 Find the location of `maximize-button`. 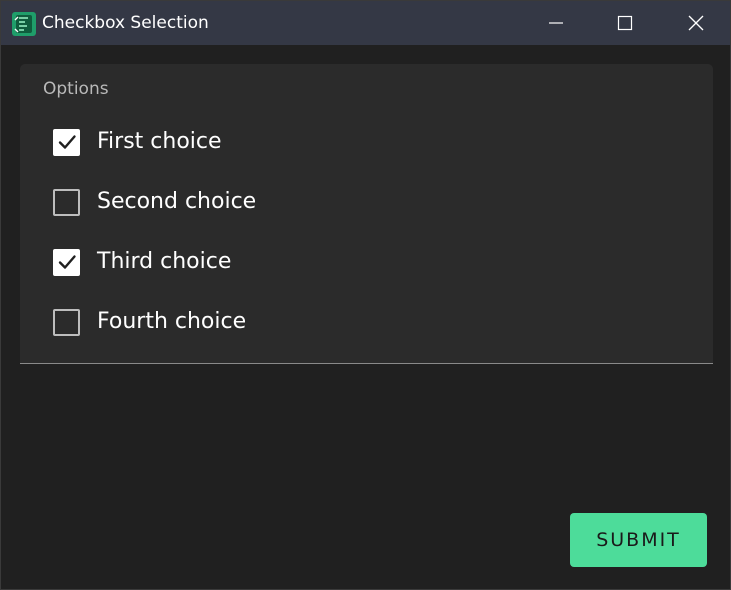

maximize-button is located at coordinates (625, 23).